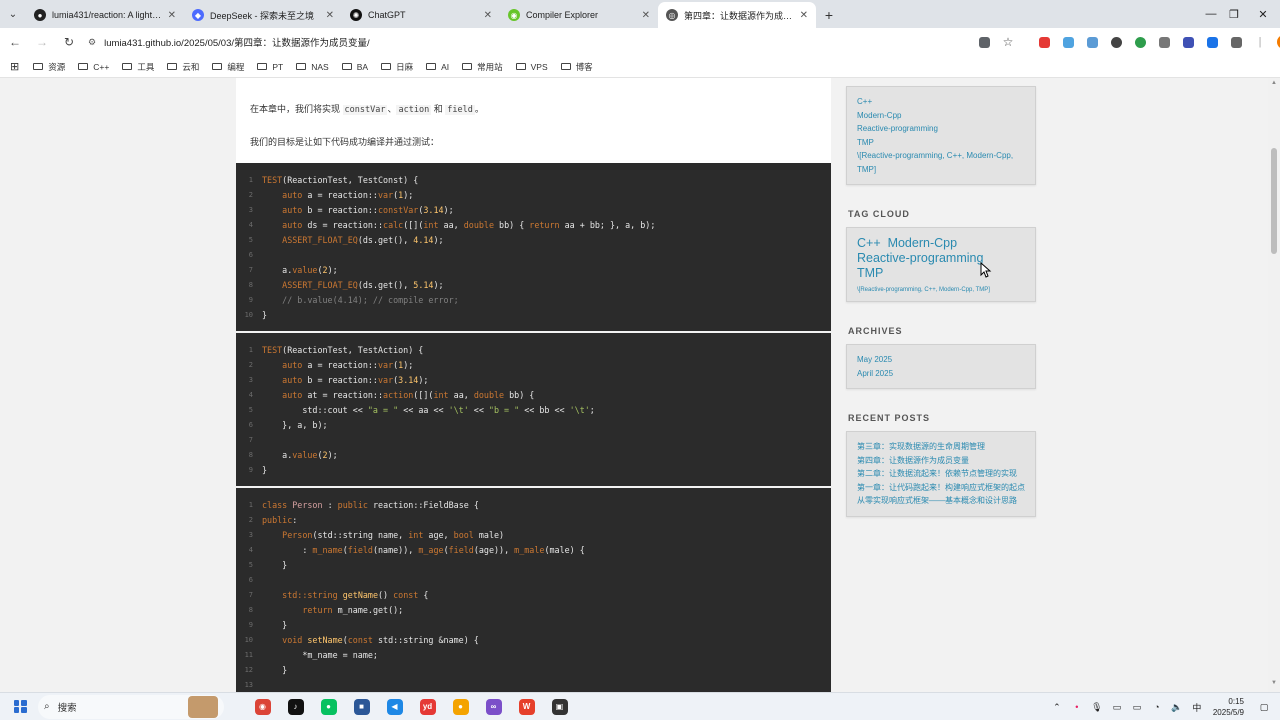  Describe the element at coordinates (370, 299) in the screenshot. I see `code-text: // b.value(4.14); // compile error;` at that location.